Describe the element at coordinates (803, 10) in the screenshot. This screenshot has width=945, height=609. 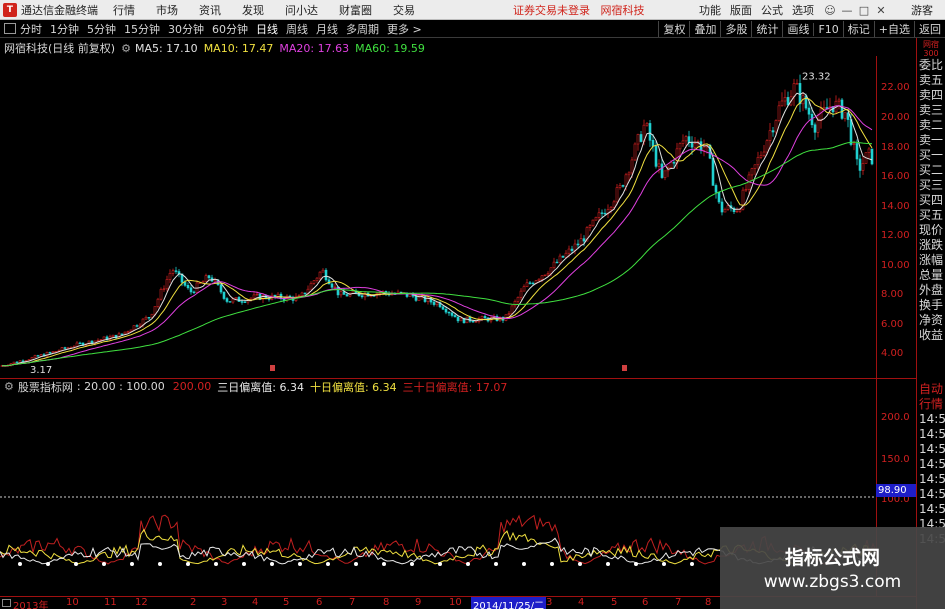
I see `menu-options: 选项` at that location.